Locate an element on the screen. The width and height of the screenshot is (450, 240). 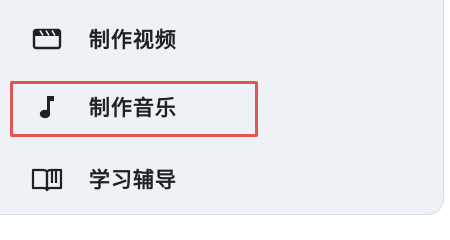
menu-item-label: 制作音乐 is located at coordinates (133, 108).